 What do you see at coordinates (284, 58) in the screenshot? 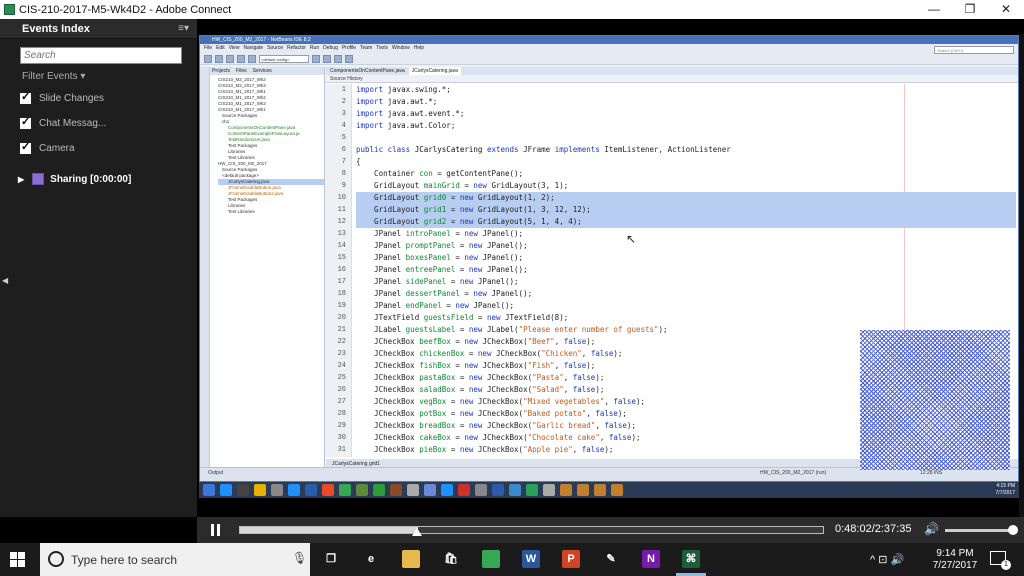
I see `config-select: <default config>` at bounding box center [284, 58].